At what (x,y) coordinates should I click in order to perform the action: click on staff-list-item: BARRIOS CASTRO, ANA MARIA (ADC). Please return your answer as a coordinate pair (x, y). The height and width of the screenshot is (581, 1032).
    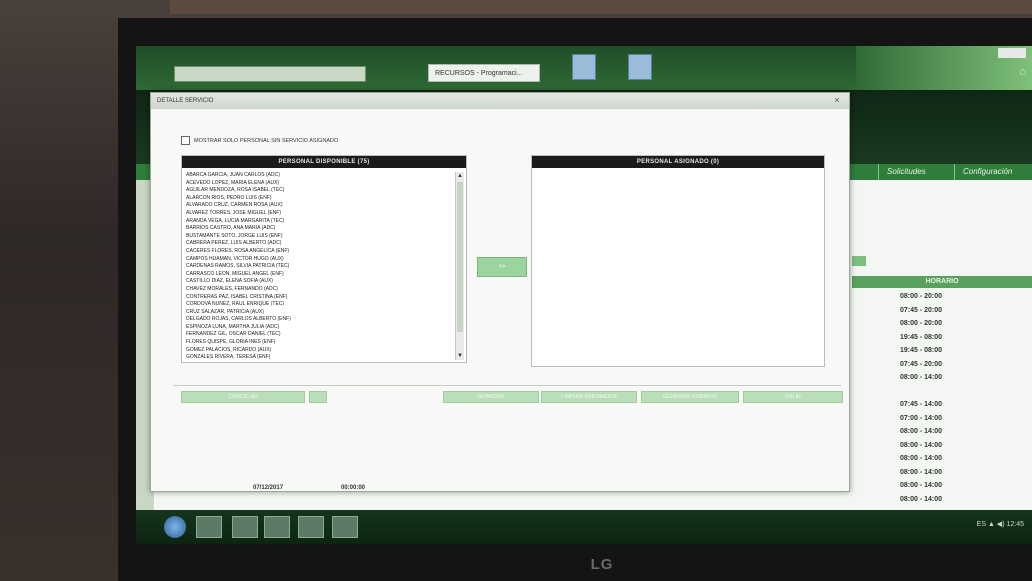
    Looking at the image, I should click on (319, 229).